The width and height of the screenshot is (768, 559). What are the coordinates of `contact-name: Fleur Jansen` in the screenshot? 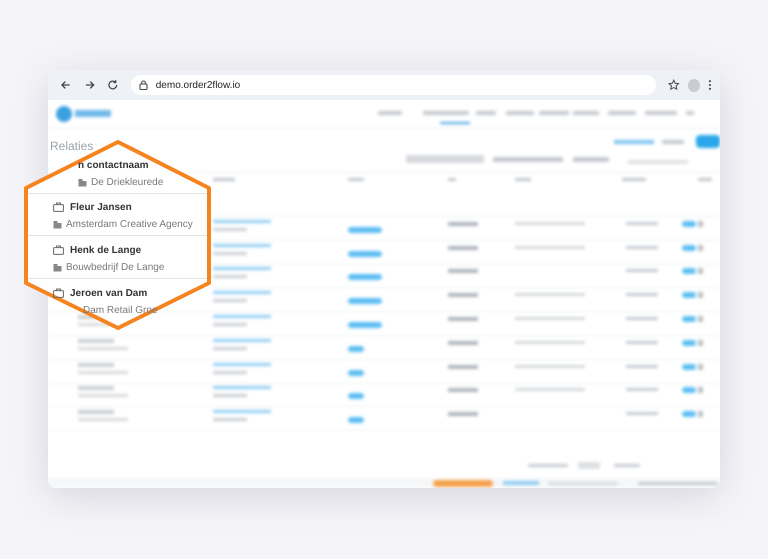 It's located at (101, 207).